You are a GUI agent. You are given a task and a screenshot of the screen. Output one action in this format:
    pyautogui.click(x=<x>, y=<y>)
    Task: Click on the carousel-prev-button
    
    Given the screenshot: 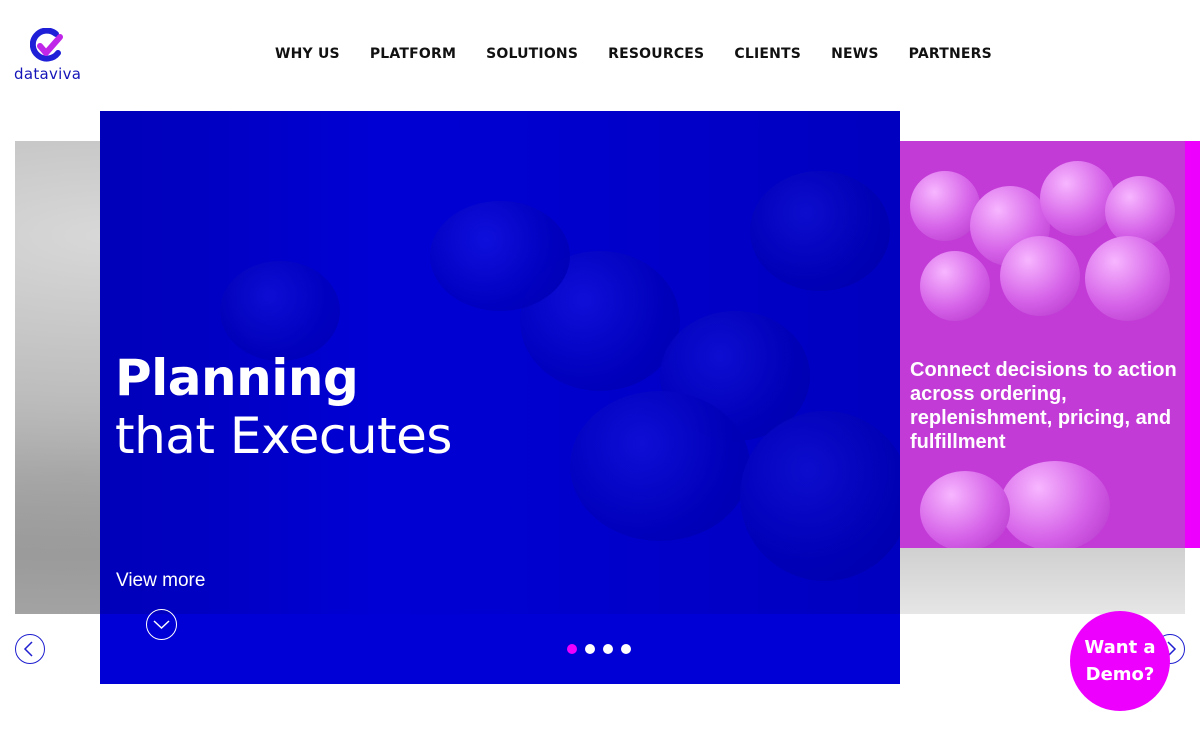 What is the action you would take?
    pyautogui.click(x=30, y=649)
    